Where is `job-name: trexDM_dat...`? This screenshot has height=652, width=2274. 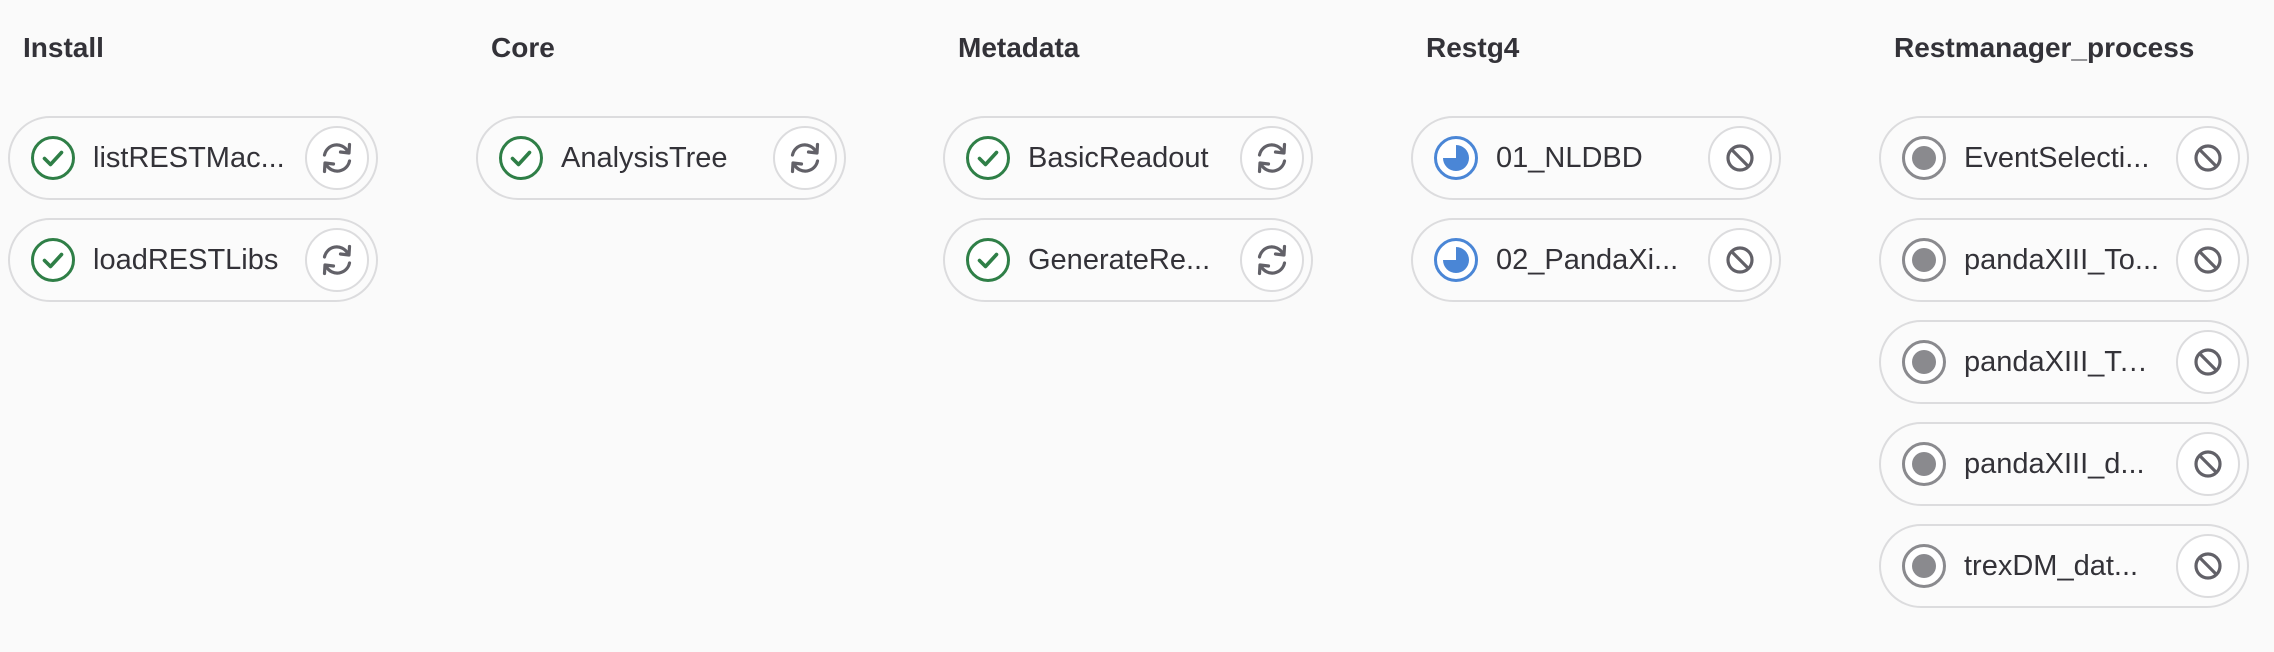 job-name: trexDM_dat... is located at coordinates (2051, 566).